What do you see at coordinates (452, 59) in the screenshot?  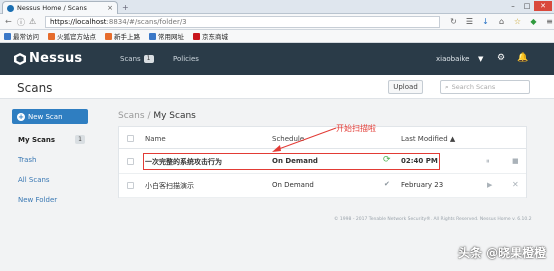 I see `user-name: xiaobaike` at bounding box center [452, 59].